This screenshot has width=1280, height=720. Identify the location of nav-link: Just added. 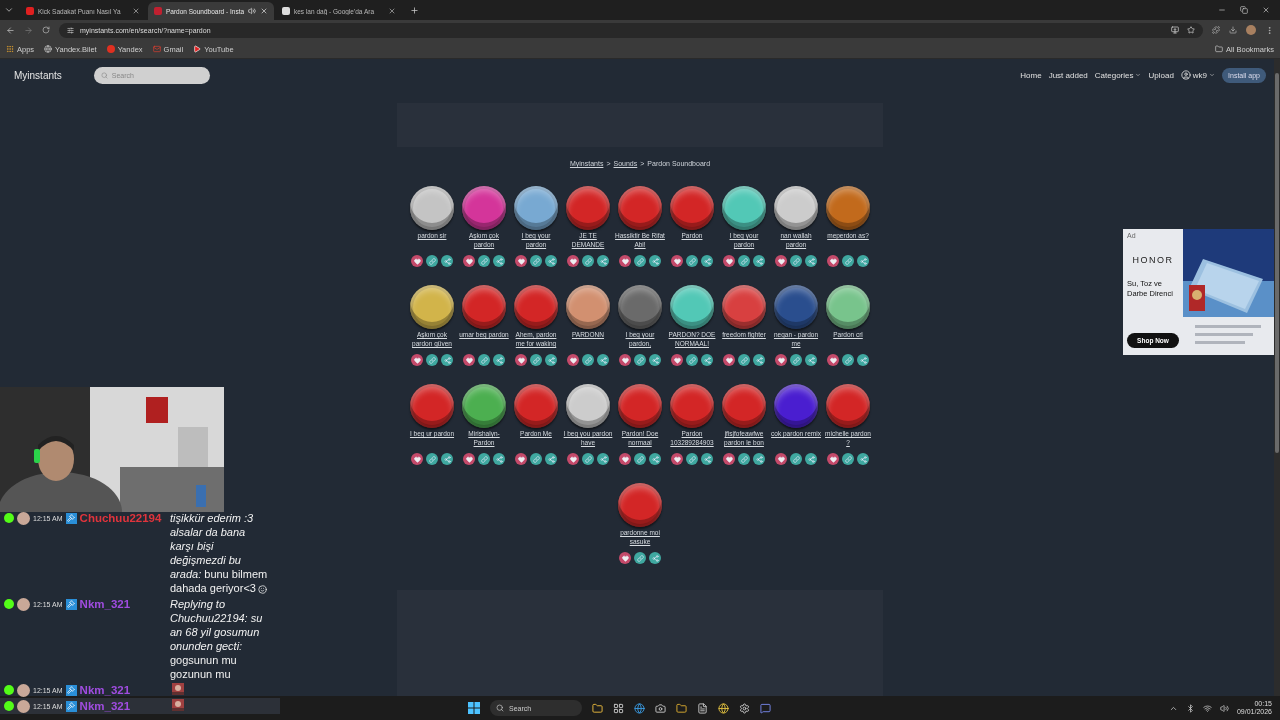
(1068, 75).